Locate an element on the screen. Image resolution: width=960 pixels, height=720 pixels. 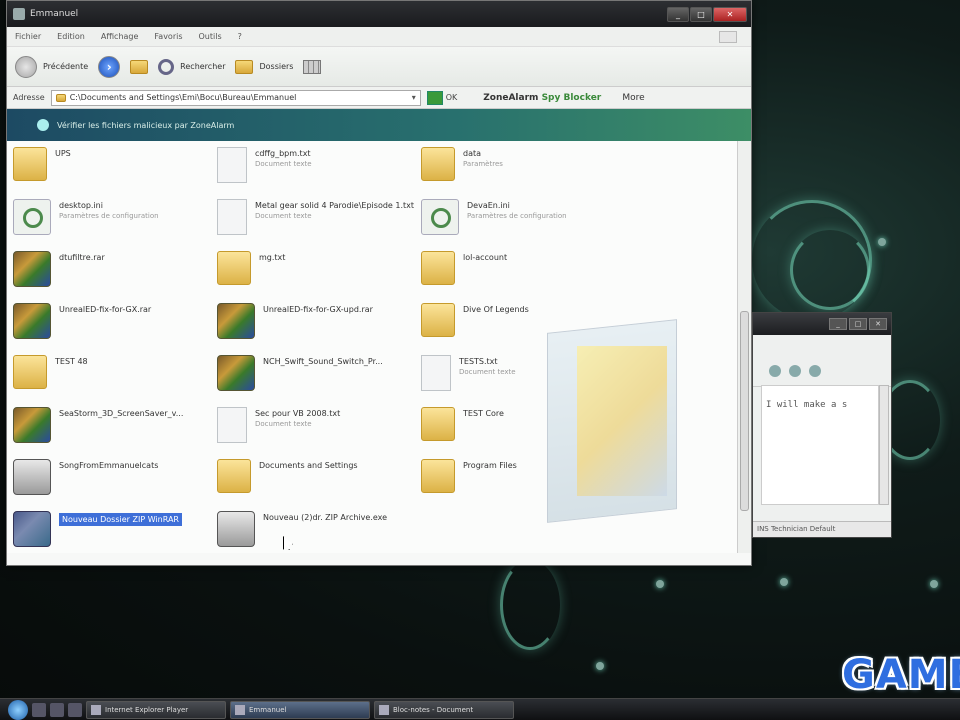
taskbar-item: Emmanuel is located at coordinates (300, 709).